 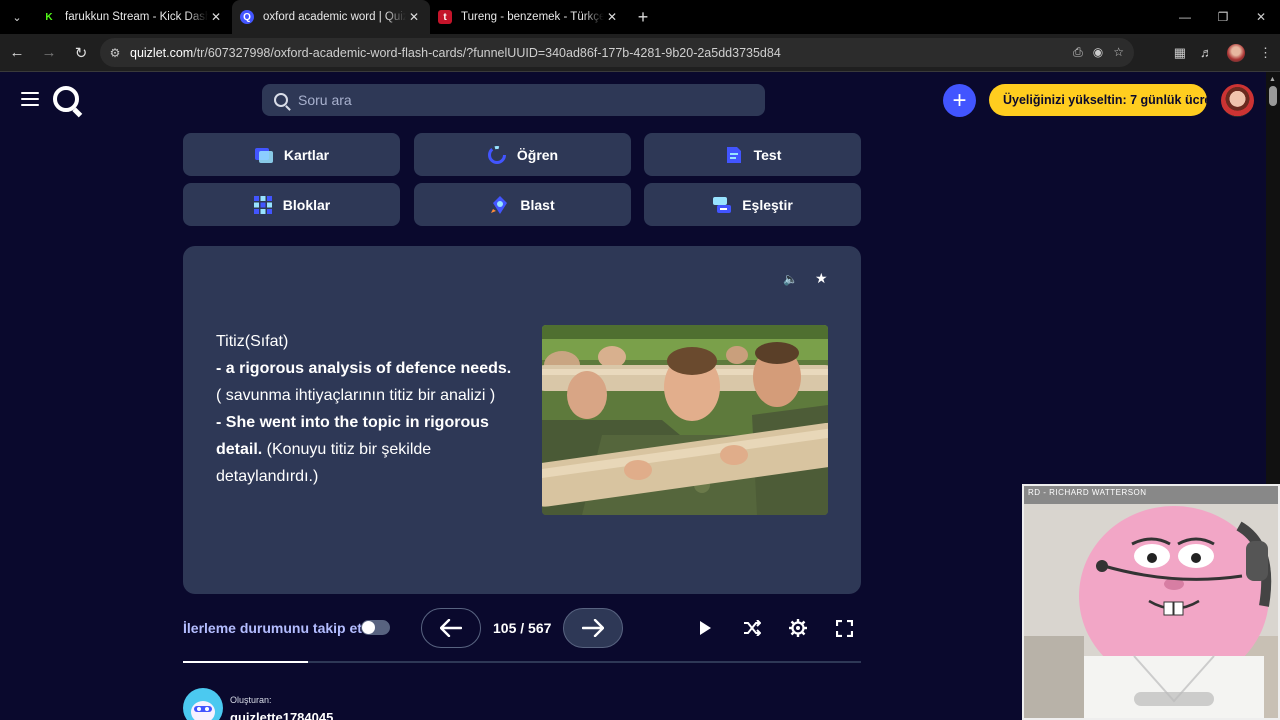 I want to click on card-term-line: Titiz(Sıfat), so click(x=252, y=341).